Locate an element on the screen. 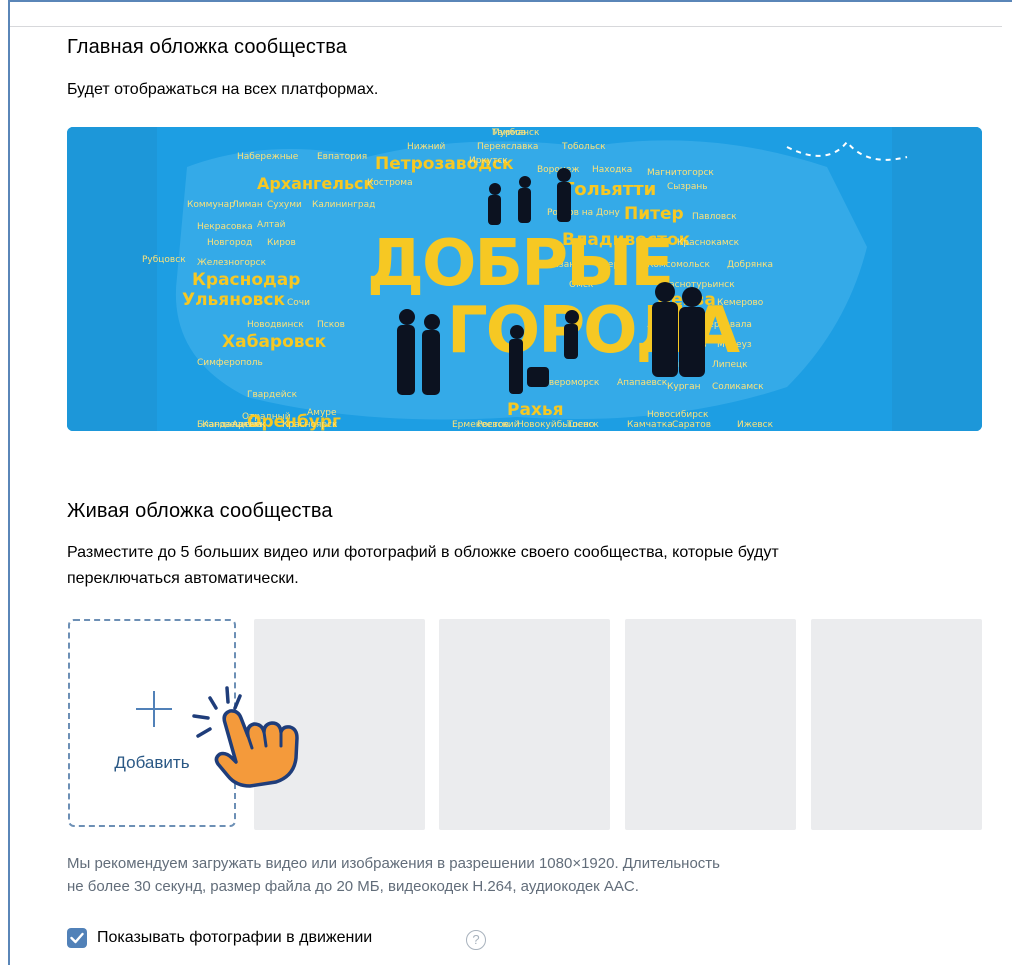 The height and width of the screenshot is (965, 1012). city-word: Киров is located at coordinates (281, 243).